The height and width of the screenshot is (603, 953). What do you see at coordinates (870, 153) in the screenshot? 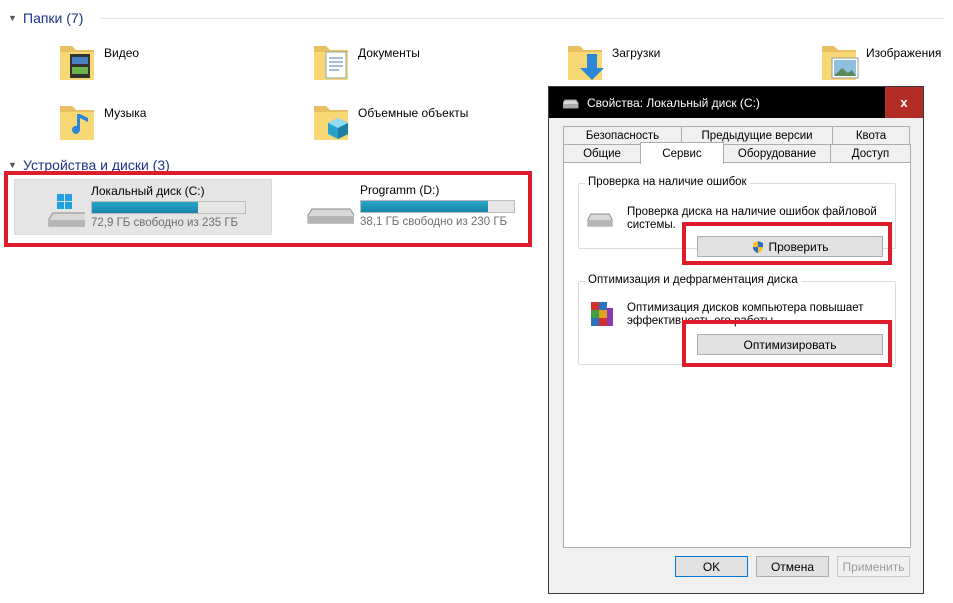
I see `tab-sharing: Доступ` at bounding box center [870, 153].